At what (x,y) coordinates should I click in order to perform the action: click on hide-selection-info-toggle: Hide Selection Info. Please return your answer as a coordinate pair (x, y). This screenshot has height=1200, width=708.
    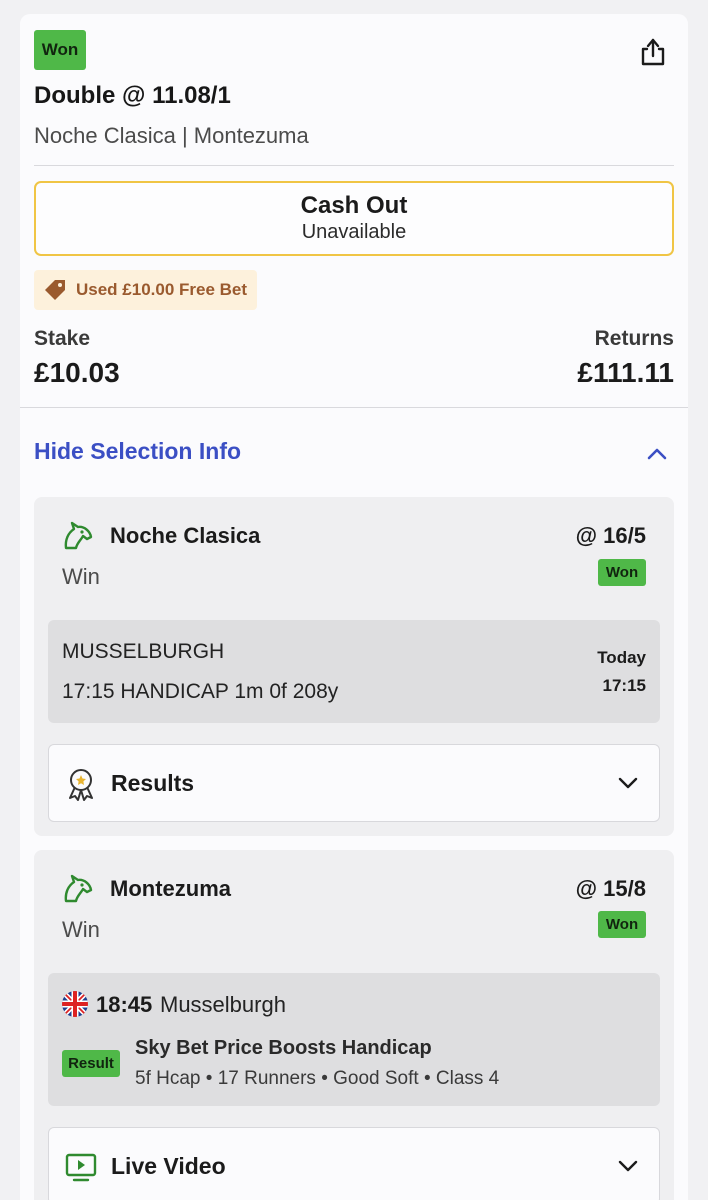
    Looking at the image, I should click on (354, 454).